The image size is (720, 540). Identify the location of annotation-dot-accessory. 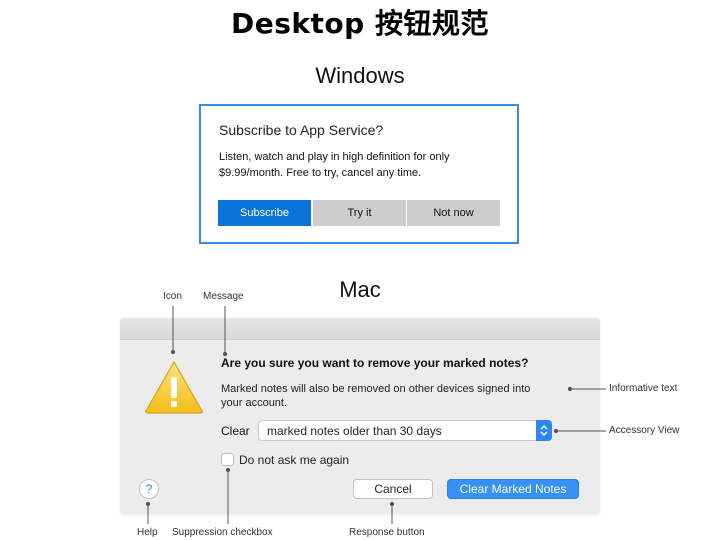
(556, 431).